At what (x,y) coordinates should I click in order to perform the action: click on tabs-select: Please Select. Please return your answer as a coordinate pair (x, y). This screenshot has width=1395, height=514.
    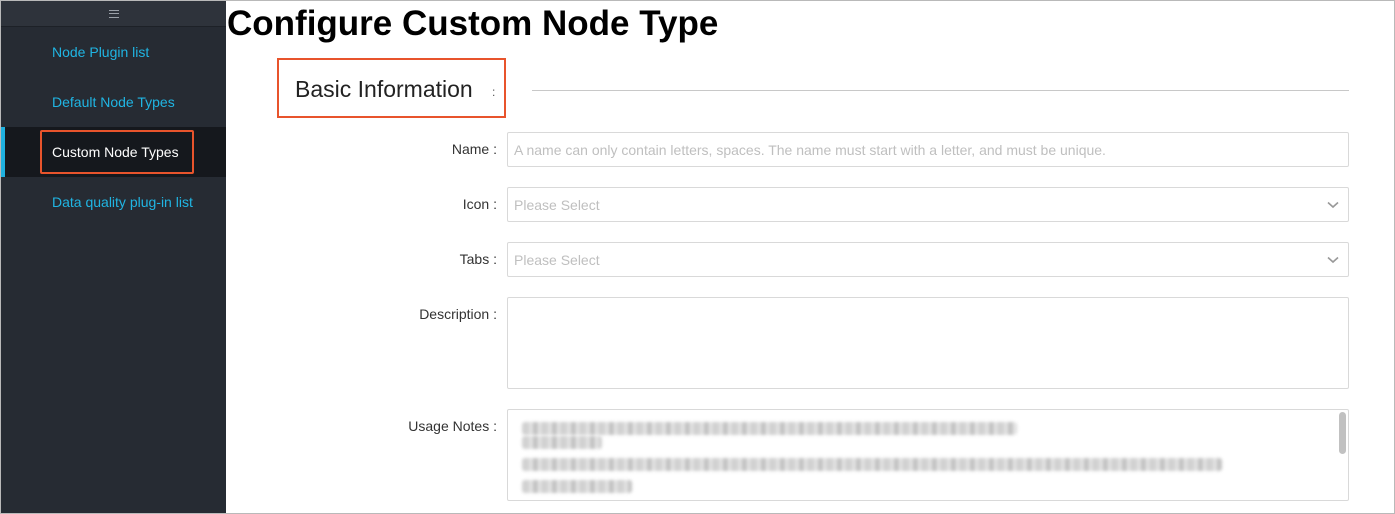
    Looking at the image, I should click on (928, 259).